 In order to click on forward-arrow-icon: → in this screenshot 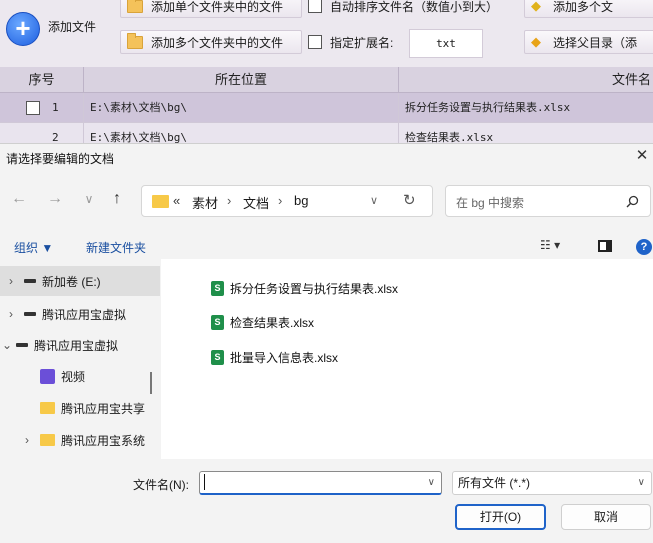, I will do `click(55, 199)`.